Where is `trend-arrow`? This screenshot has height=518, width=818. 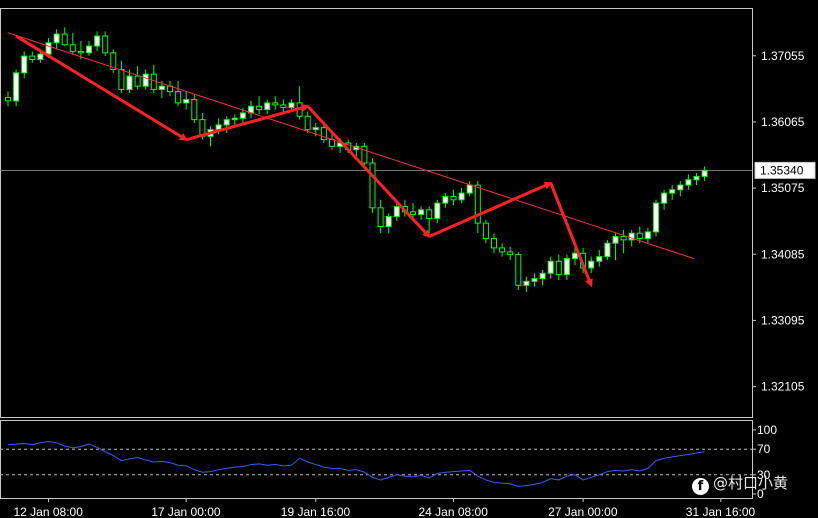 trend-arrow is located at coordinates (368, 172).